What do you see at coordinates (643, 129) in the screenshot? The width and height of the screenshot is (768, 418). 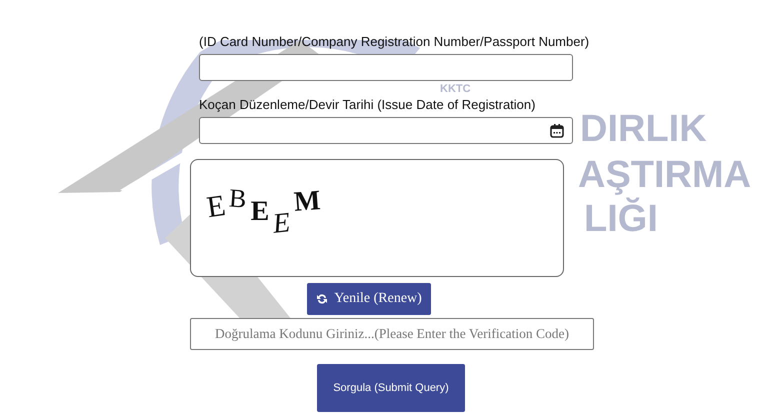 I see `logo-text: DIRLIK` at bounding box center [643, 129].